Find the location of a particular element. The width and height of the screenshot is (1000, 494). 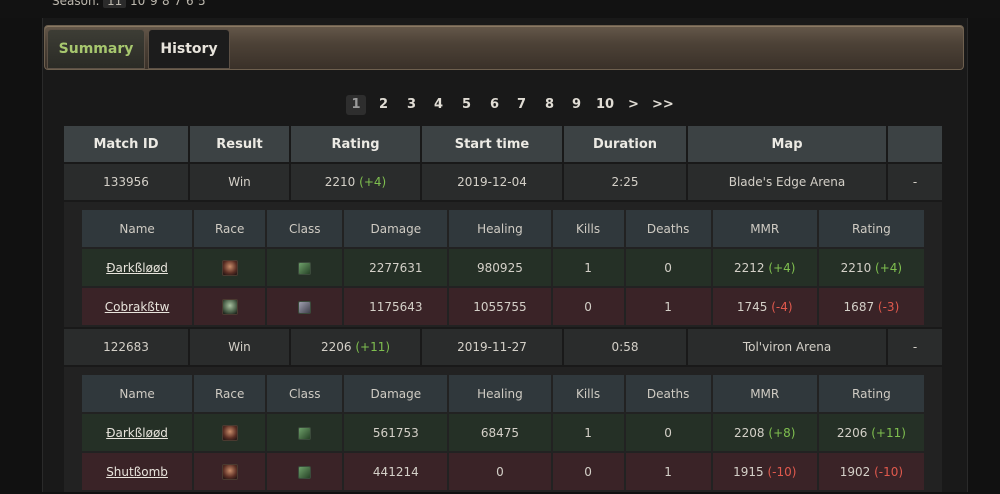

player-rating-value: 2206 is located at coordinates (852, 432).